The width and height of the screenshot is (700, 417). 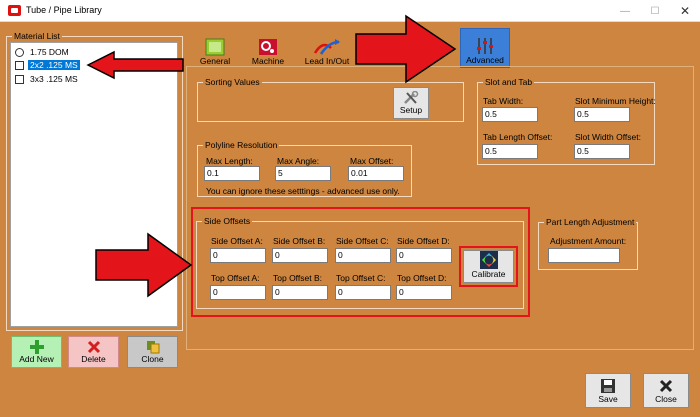 I want to click on part-length-adjustment-label: Part Length Adjustment, so click(x=590, y=222).